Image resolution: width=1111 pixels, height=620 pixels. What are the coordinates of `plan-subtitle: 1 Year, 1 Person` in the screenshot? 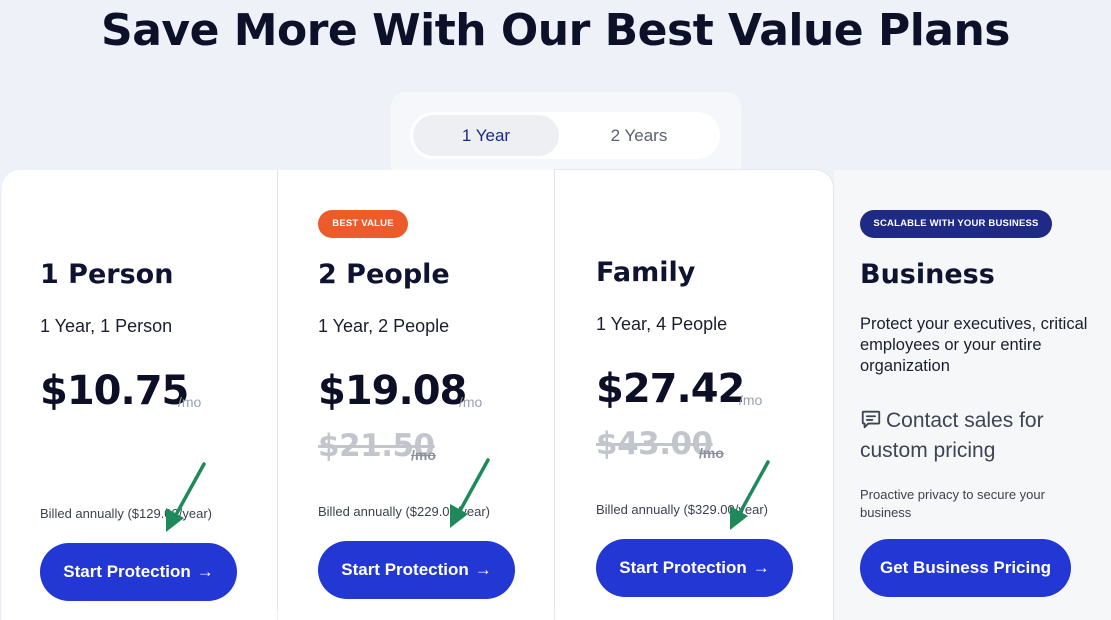 It's located at (106, 326).